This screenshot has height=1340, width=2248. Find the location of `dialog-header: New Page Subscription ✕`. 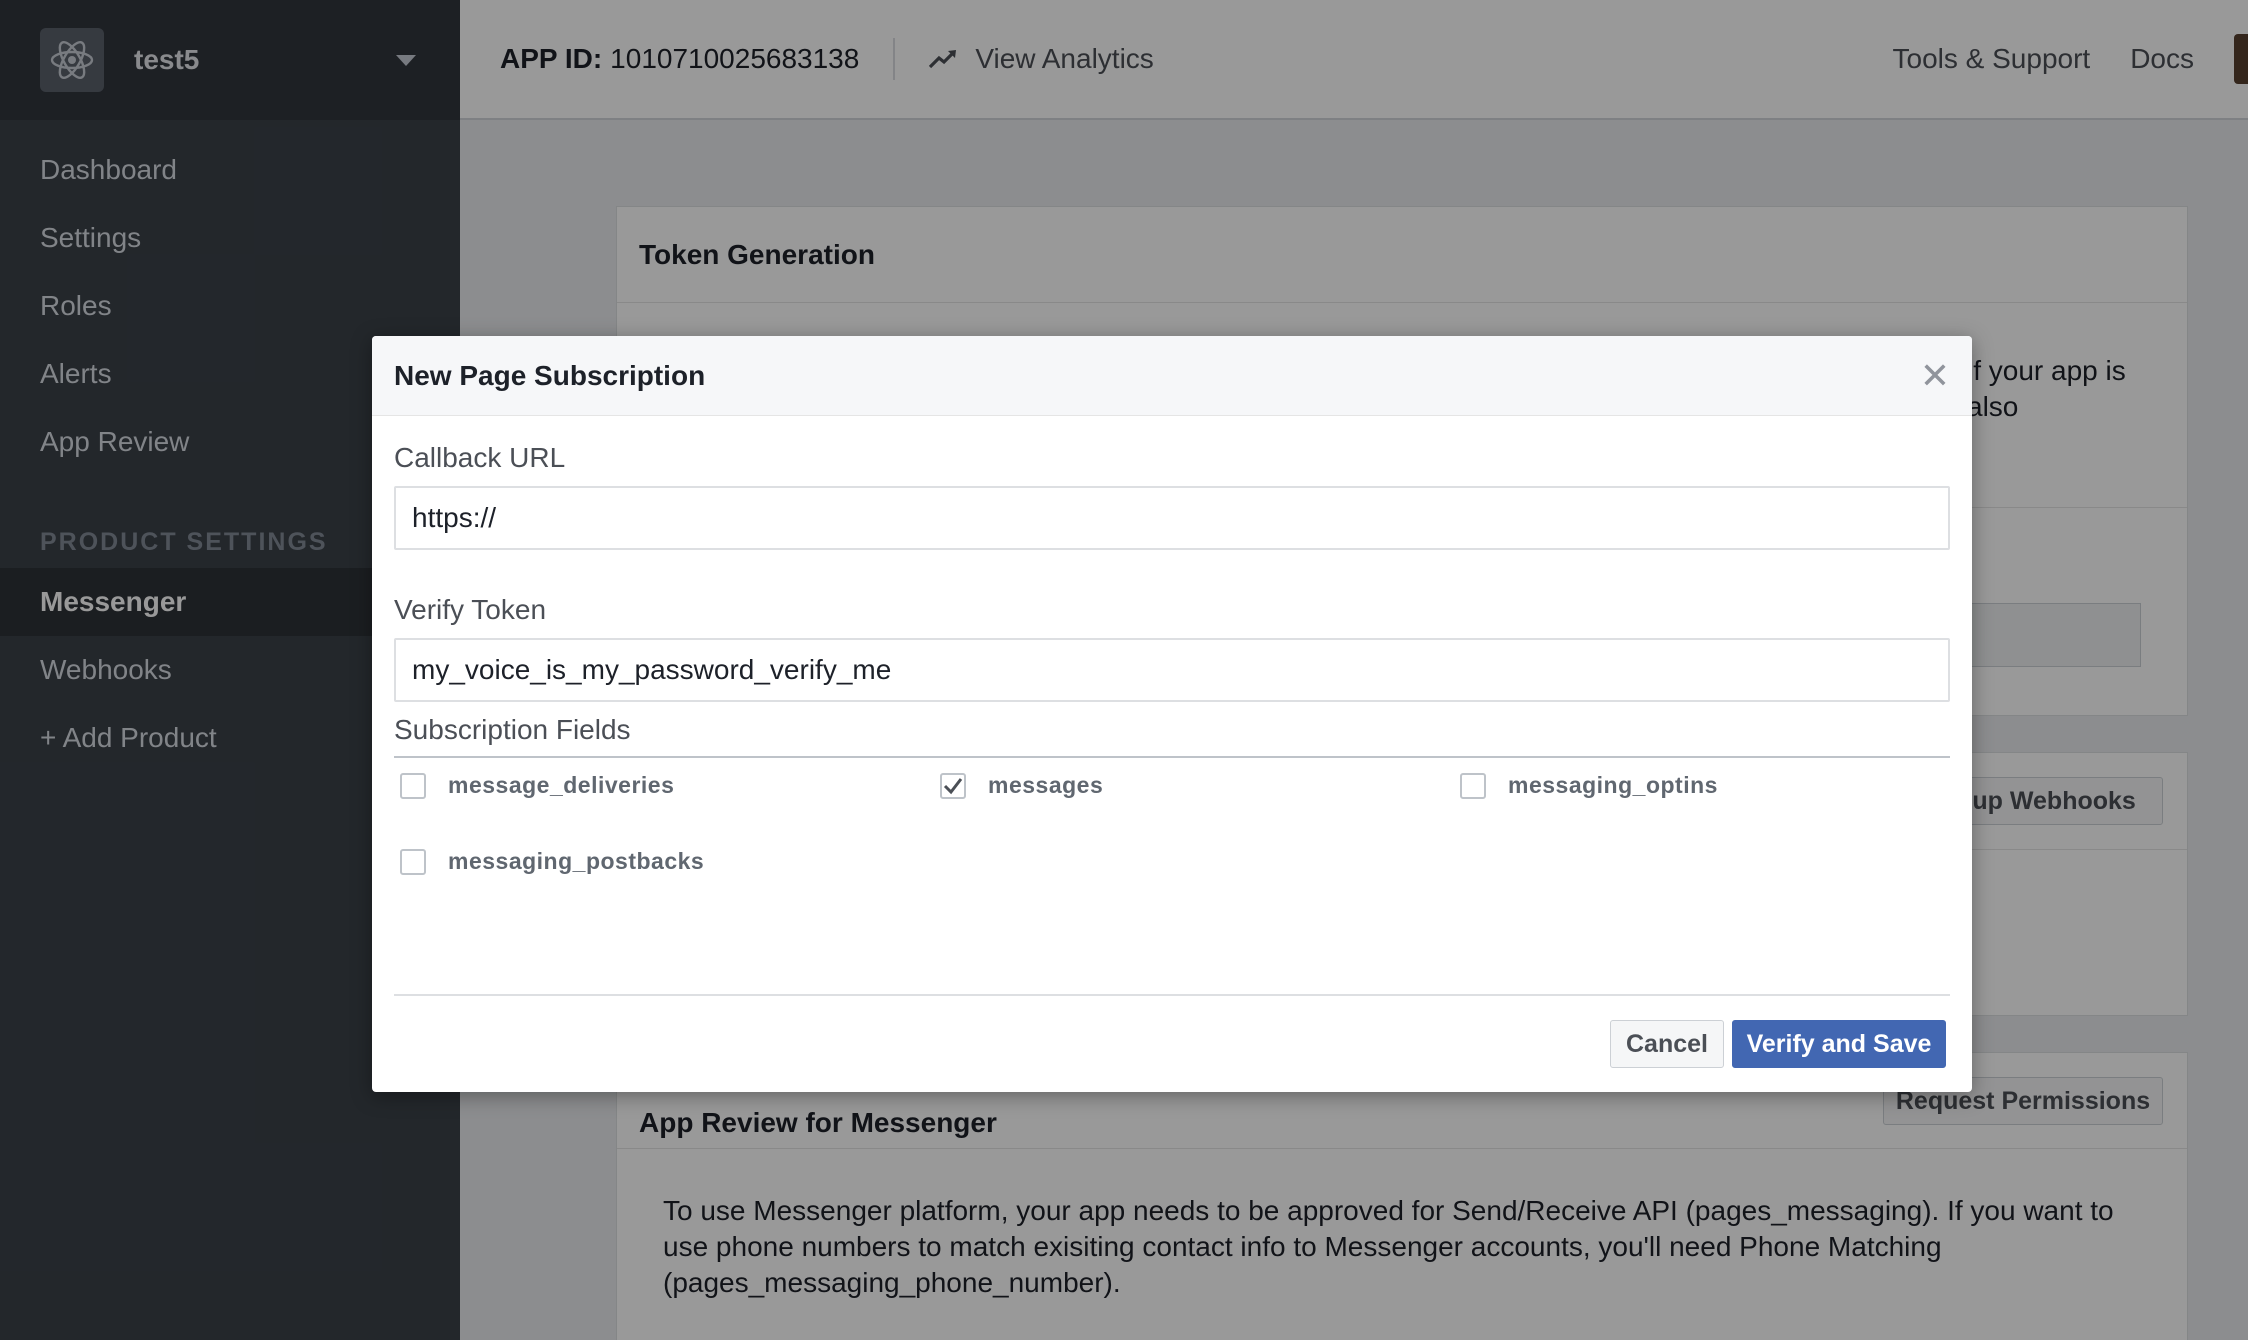

dialog-header: New Page Subscription ✕ is located at coordinates (1172, 376).